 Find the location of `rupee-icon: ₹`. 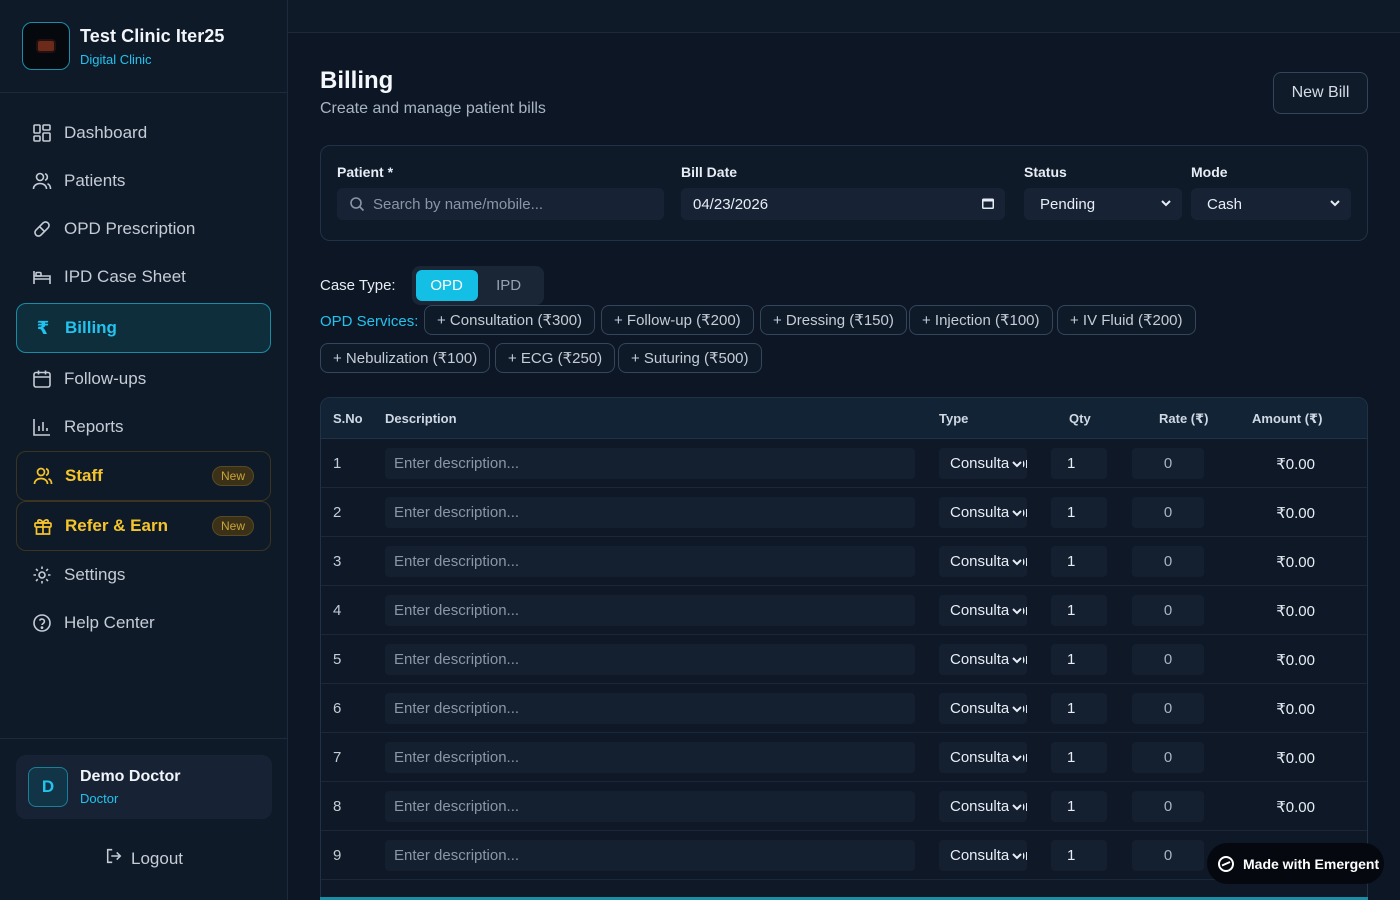

rupee-icon: ₹ is located at coordinates (43, 327).